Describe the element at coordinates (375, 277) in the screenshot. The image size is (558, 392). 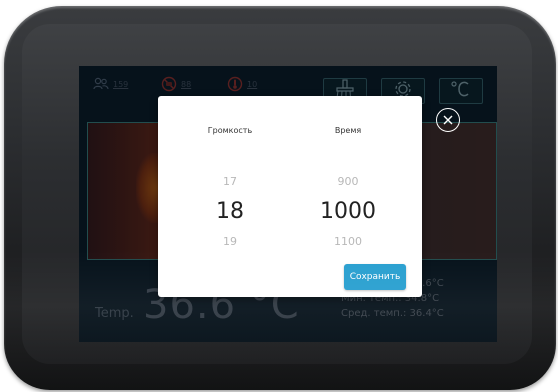
I see `save-button: Сохранить` at that location.